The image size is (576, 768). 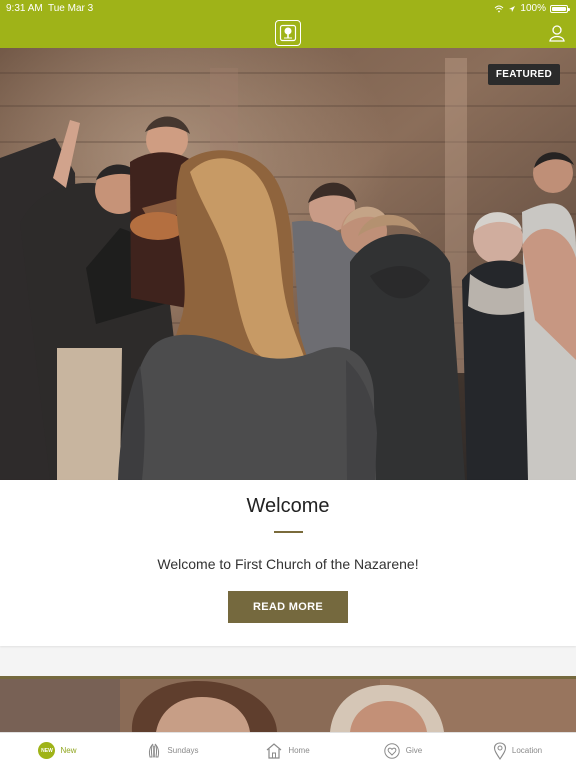 I want to click on read-more-button: READ MORE, so click(x=288, y=607).